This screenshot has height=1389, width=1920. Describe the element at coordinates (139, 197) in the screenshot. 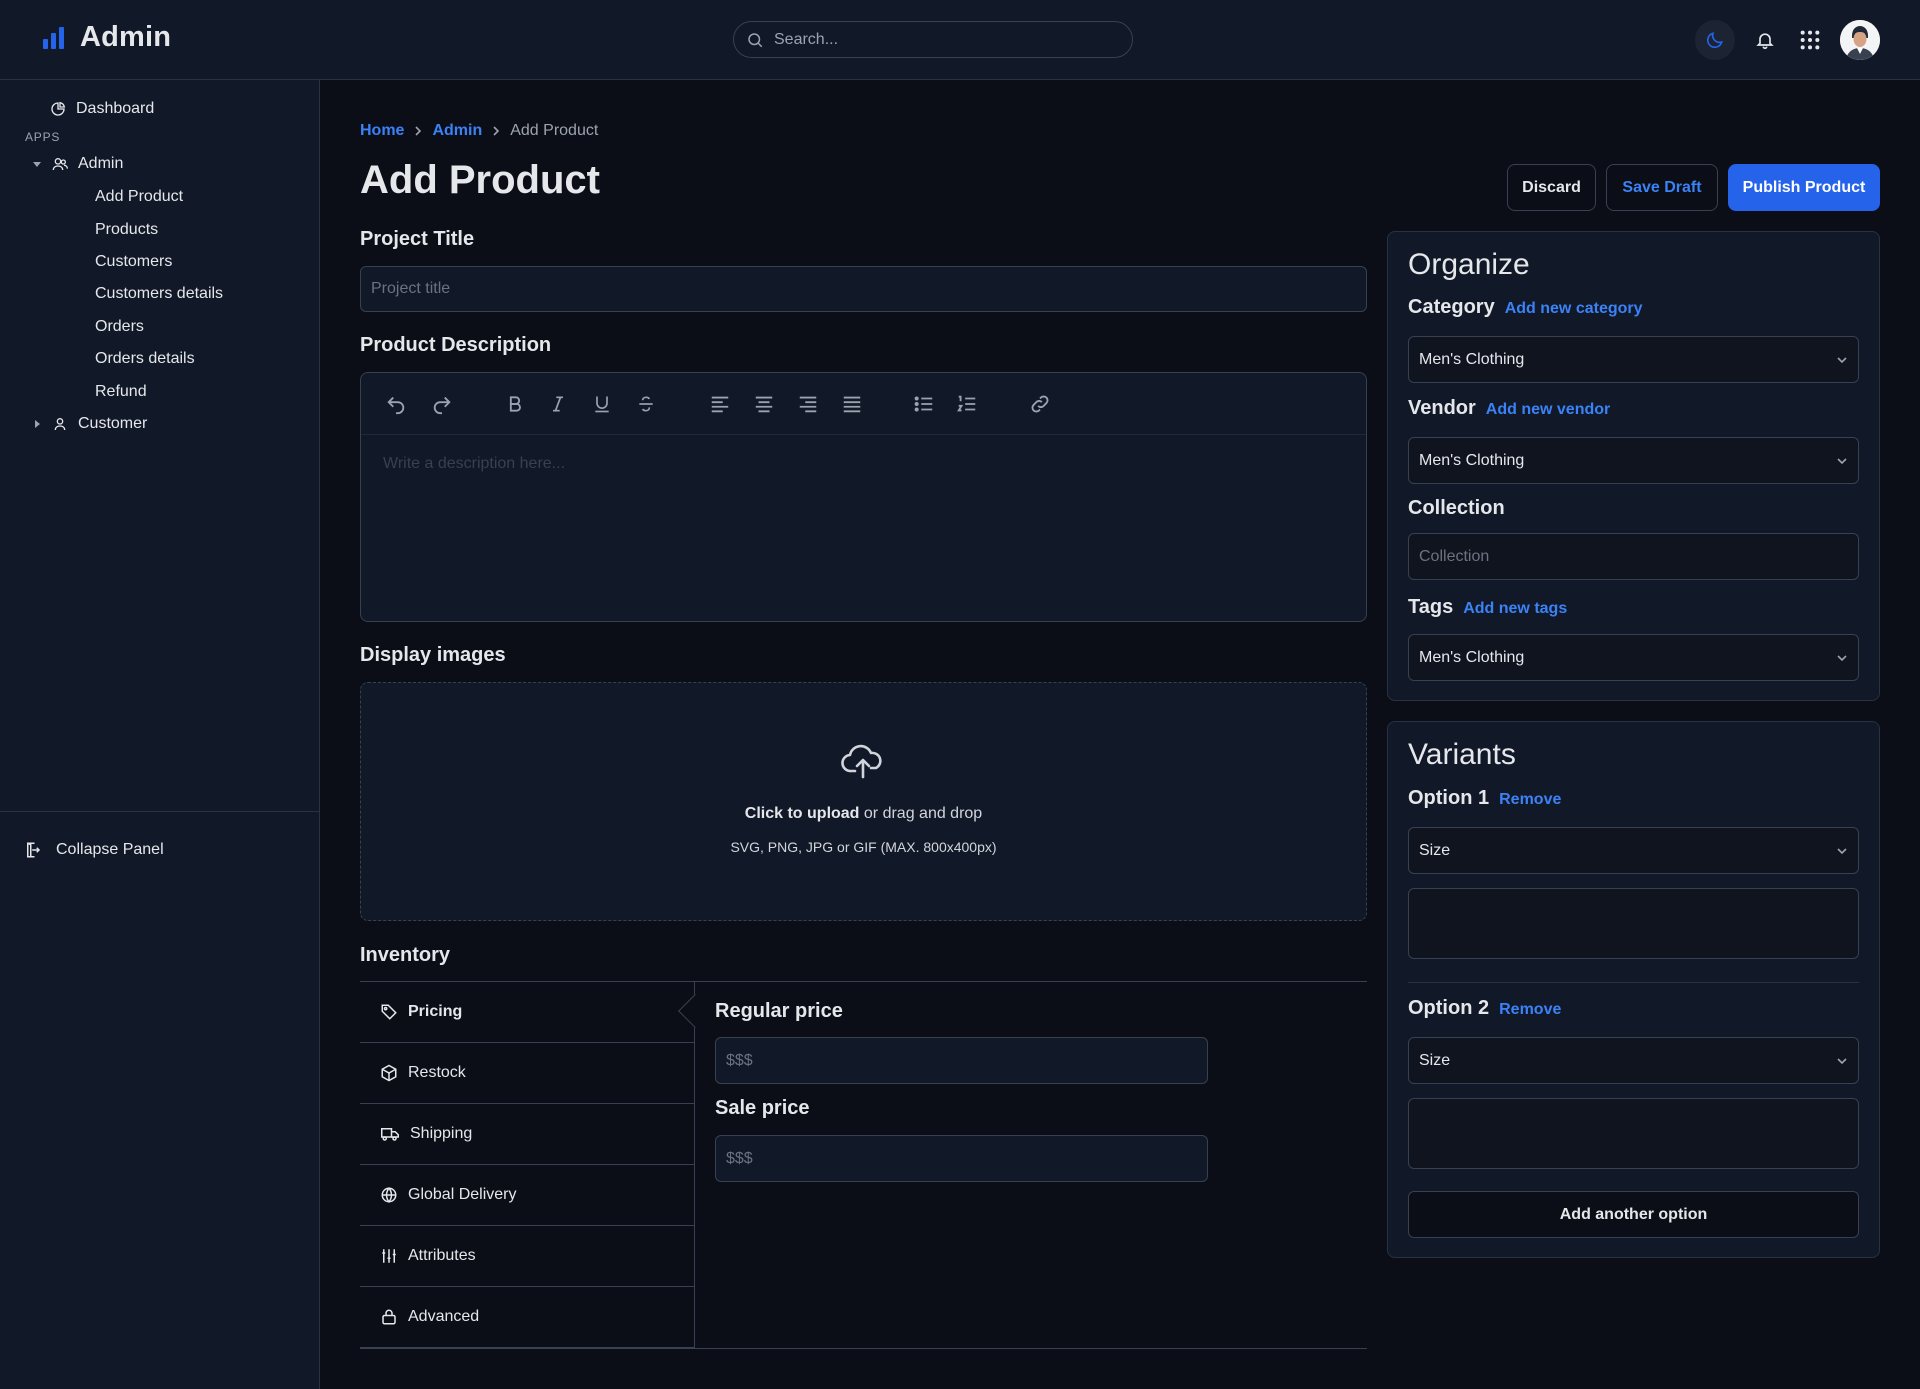

I see `sidebar-item-add-product: Add Product` at that location.